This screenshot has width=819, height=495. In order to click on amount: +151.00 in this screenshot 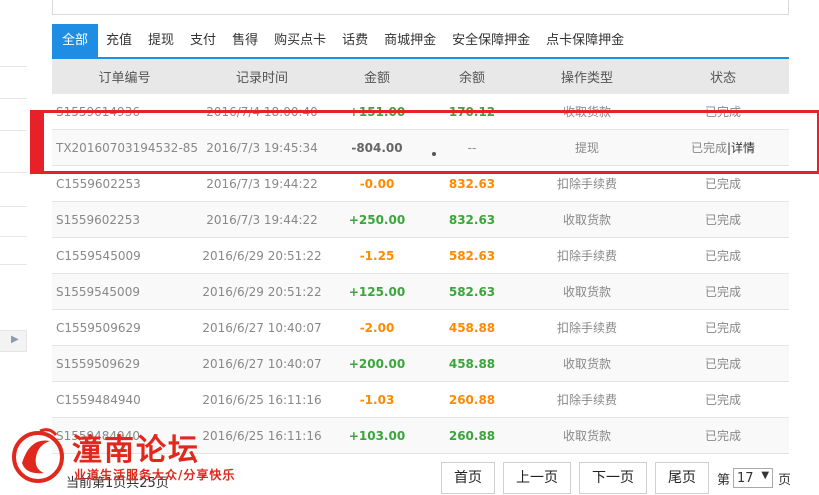, I will do `click(377, 111)`.